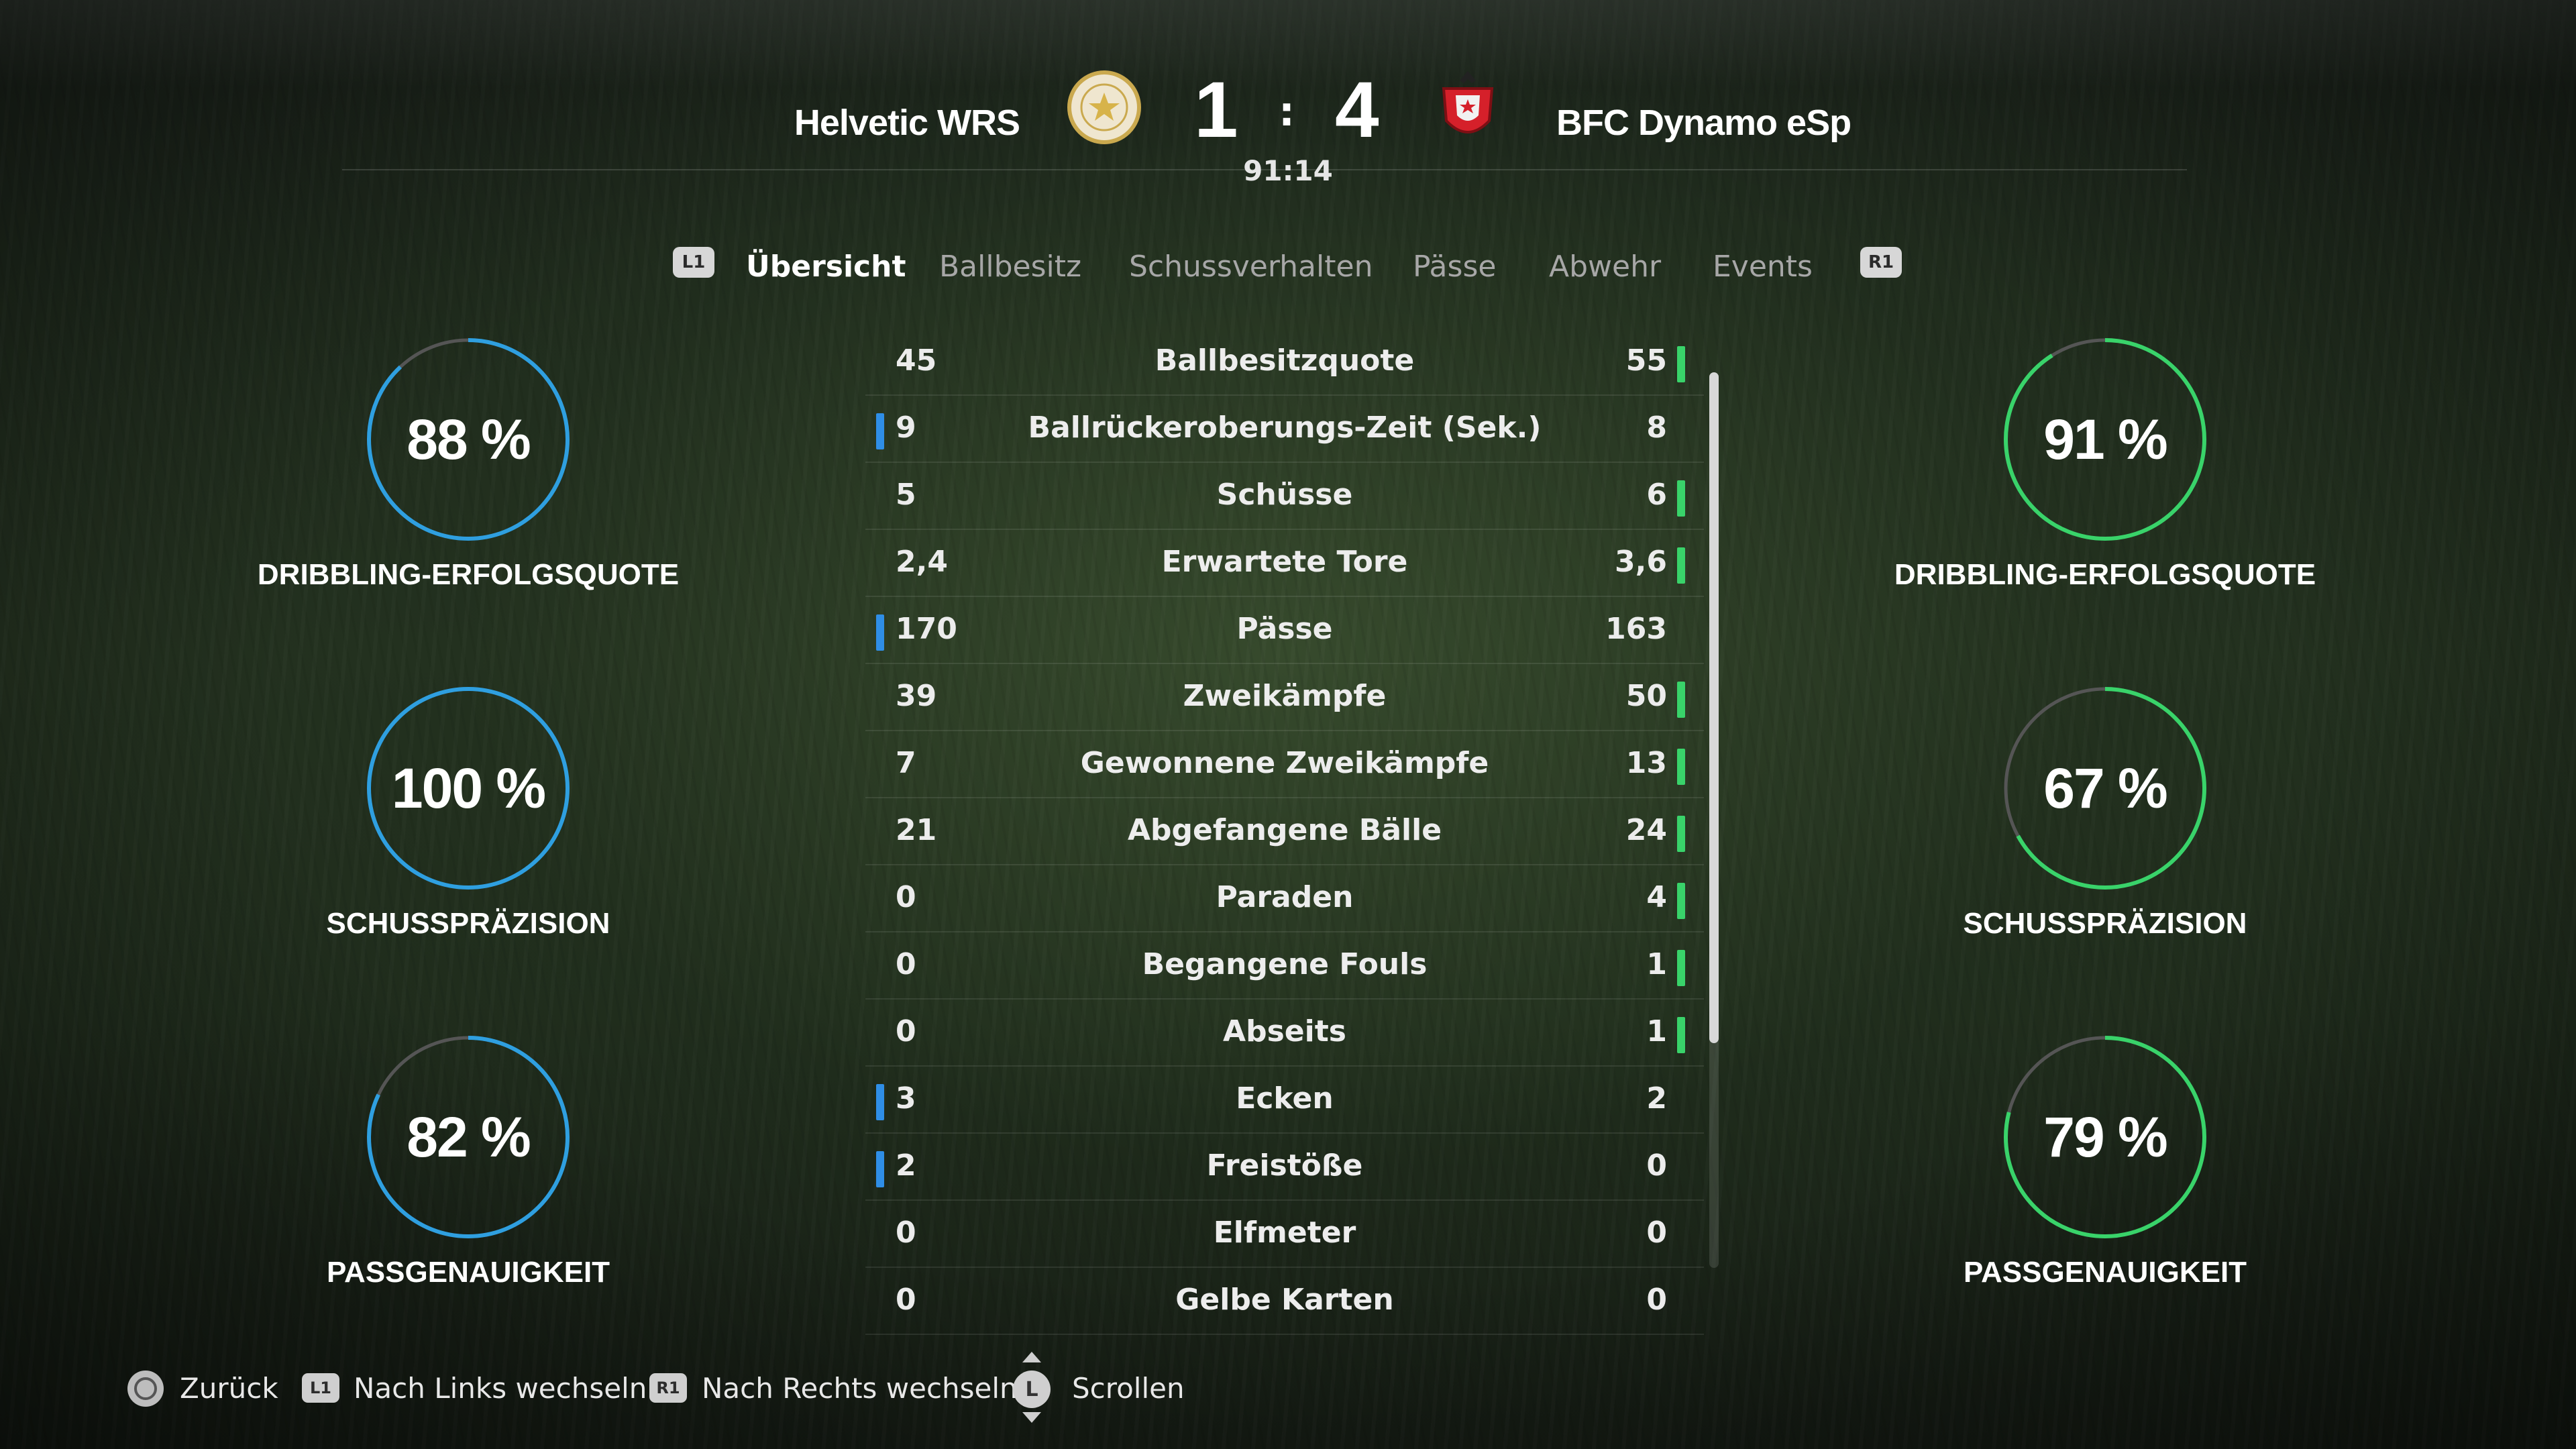 Image resolution: width=2576 pixels, height=1449 pixels. Describe the element at coordinates (2105, 1272) in the screenshot. I see `away-pass-accuracy-label: PASSGENAUIGKEIT` at that location.